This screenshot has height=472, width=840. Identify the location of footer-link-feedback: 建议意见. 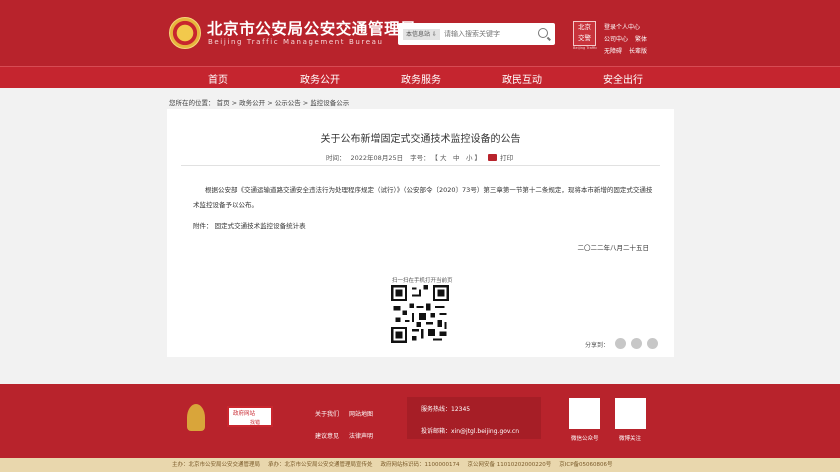
(332, 437).